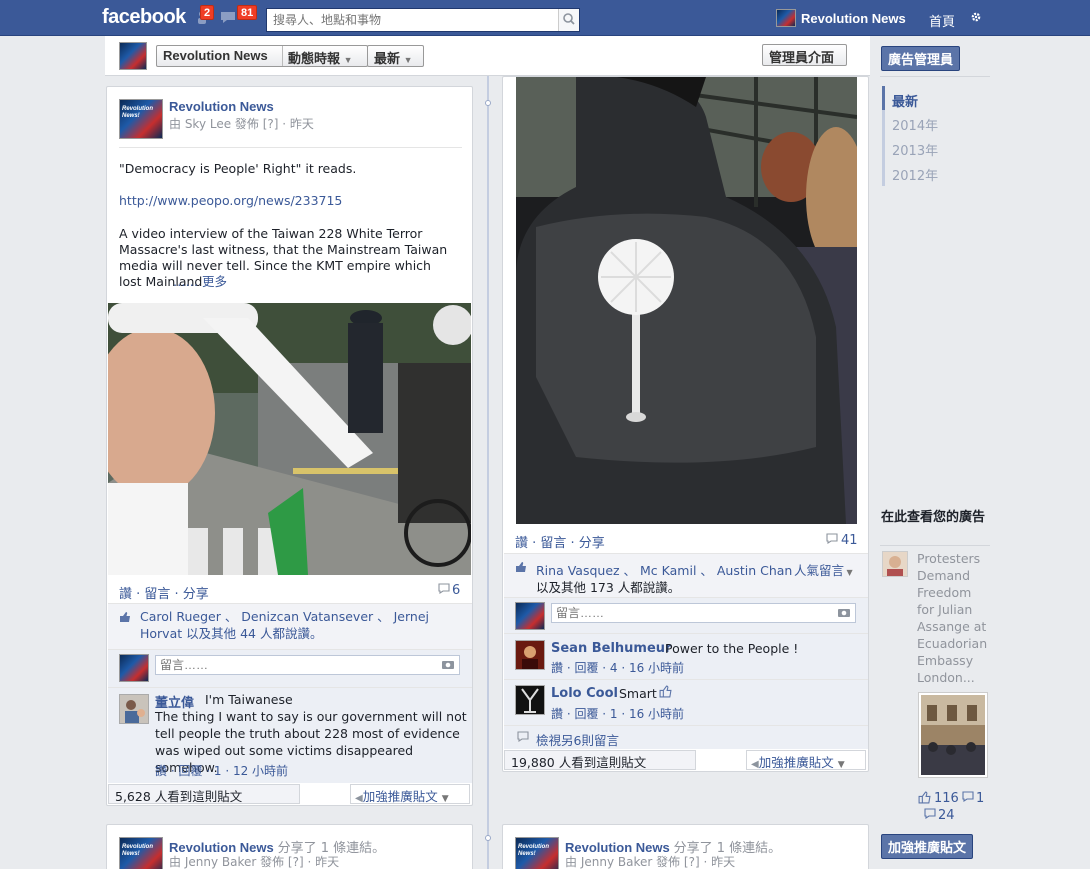 The width and height of the screenshot is (1090, 869). I want to click on comment-lead: I'm Taiwanese, so click(249, 699).